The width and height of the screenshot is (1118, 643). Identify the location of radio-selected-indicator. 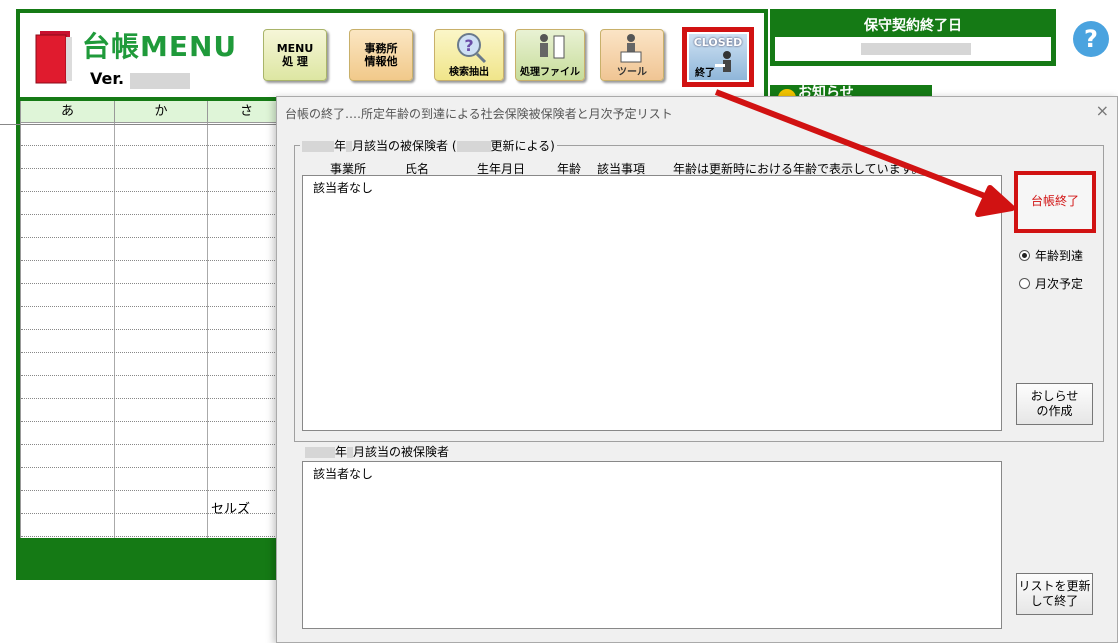
(1024, 255).